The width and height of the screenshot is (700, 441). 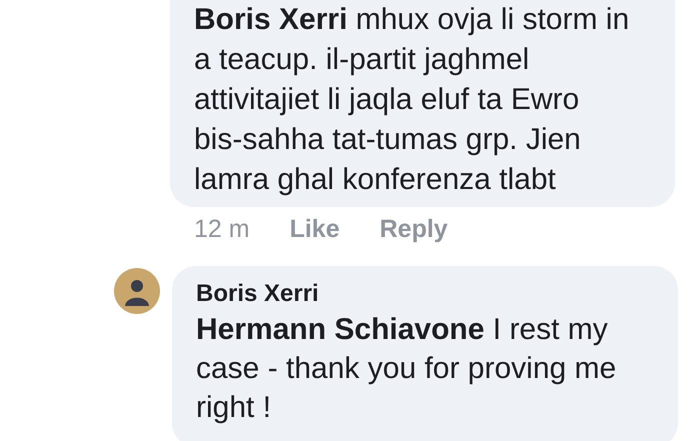 What do you see at coordinates (222, 229) in the screenshot?
I see `comment-time: 12 m` at bounding box center [222, 229].